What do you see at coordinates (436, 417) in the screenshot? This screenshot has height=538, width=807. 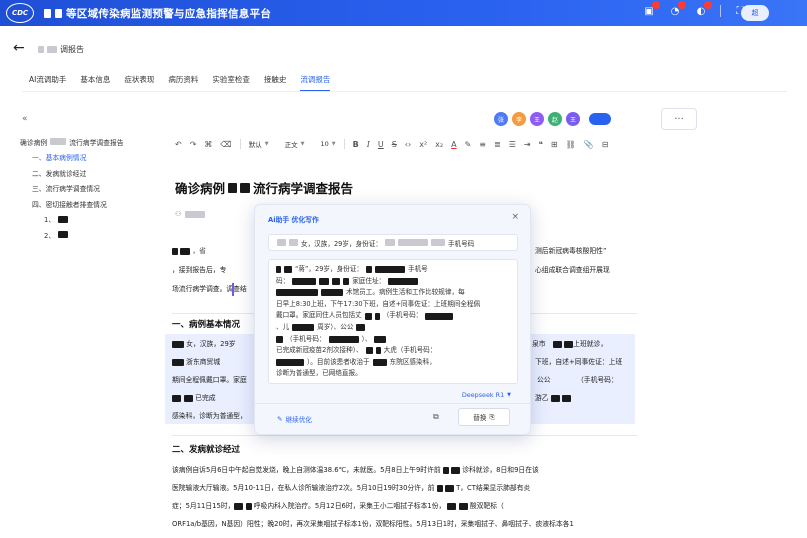 I see `copy-icon: ⧉` at bounding box center [436, 417].